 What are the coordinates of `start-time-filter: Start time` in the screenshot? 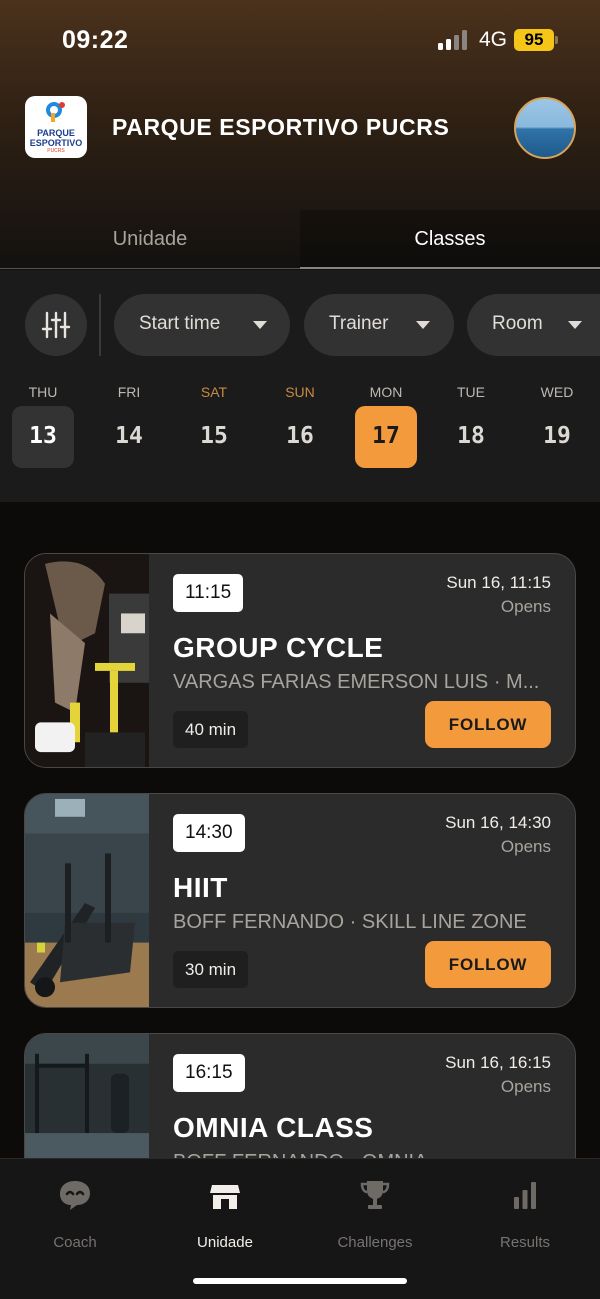 It's located at (202, 325).